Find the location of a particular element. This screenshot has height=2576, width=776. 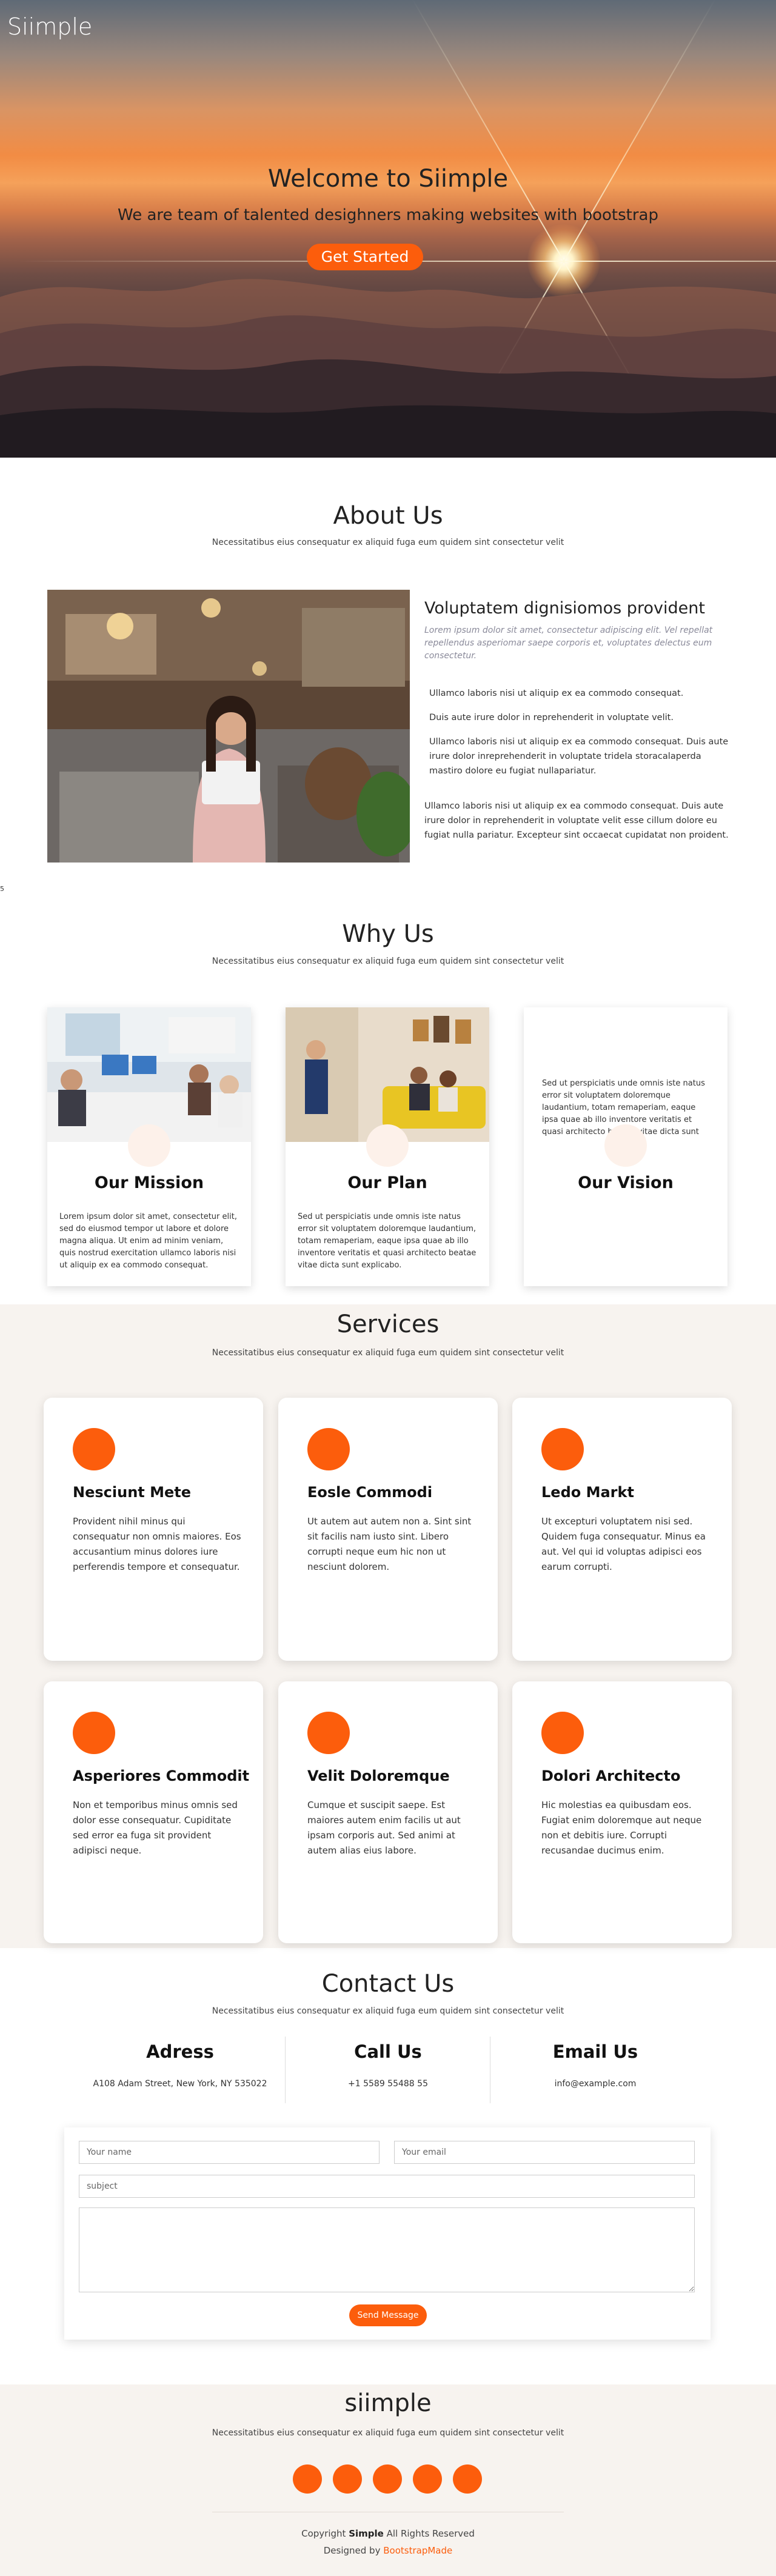

bootstrapmade-link: BootstrapMade is located at coordinates (417, 2550).